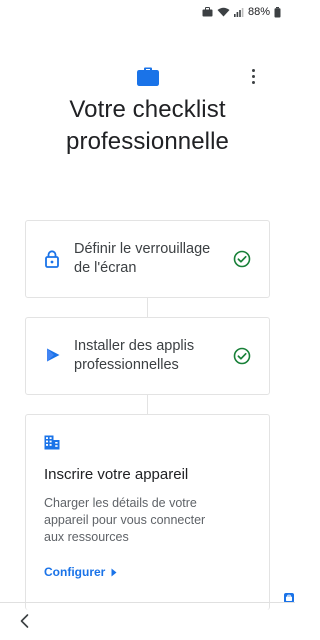 Image resolution: width=320 pixels, height=640 pixels. Describe the element at coordinates (154, 356) in the screenshot. I see `step-label: Installer des applis professionnelles` at that location.